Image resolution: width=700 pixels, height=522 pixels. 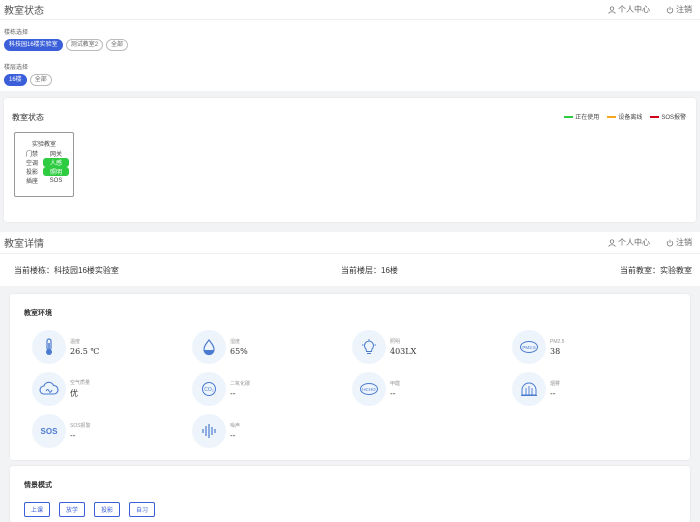 I want to click on room-card: 实验教室 门禁 网关 空调 人感 投影 照明 插座 SOS, so click(x=44, y=164).